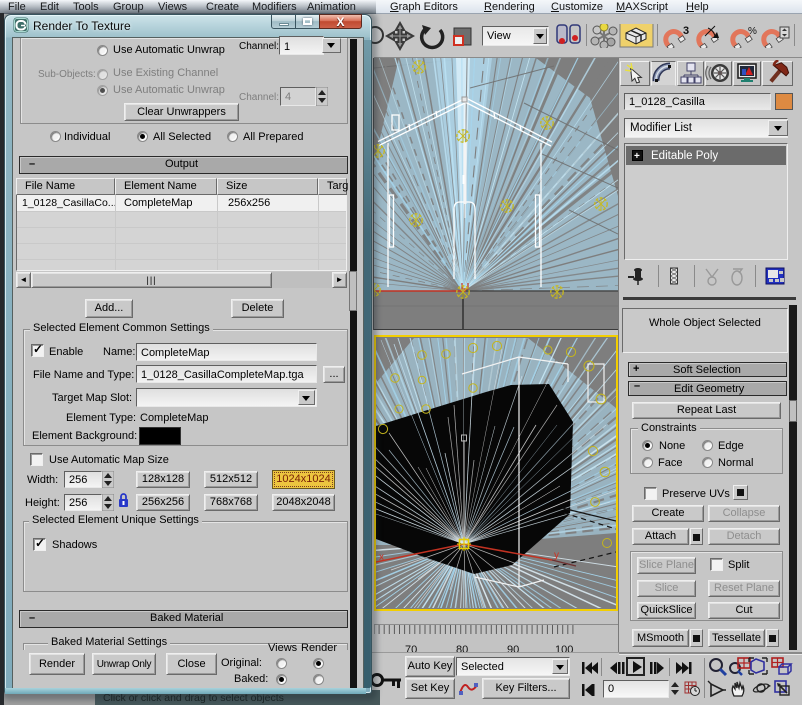 The height and width of the screenshot is (705, 802). Describe the element at coordinates (686, 31) in the screenshot. I see `svg-text: 3` at that location.